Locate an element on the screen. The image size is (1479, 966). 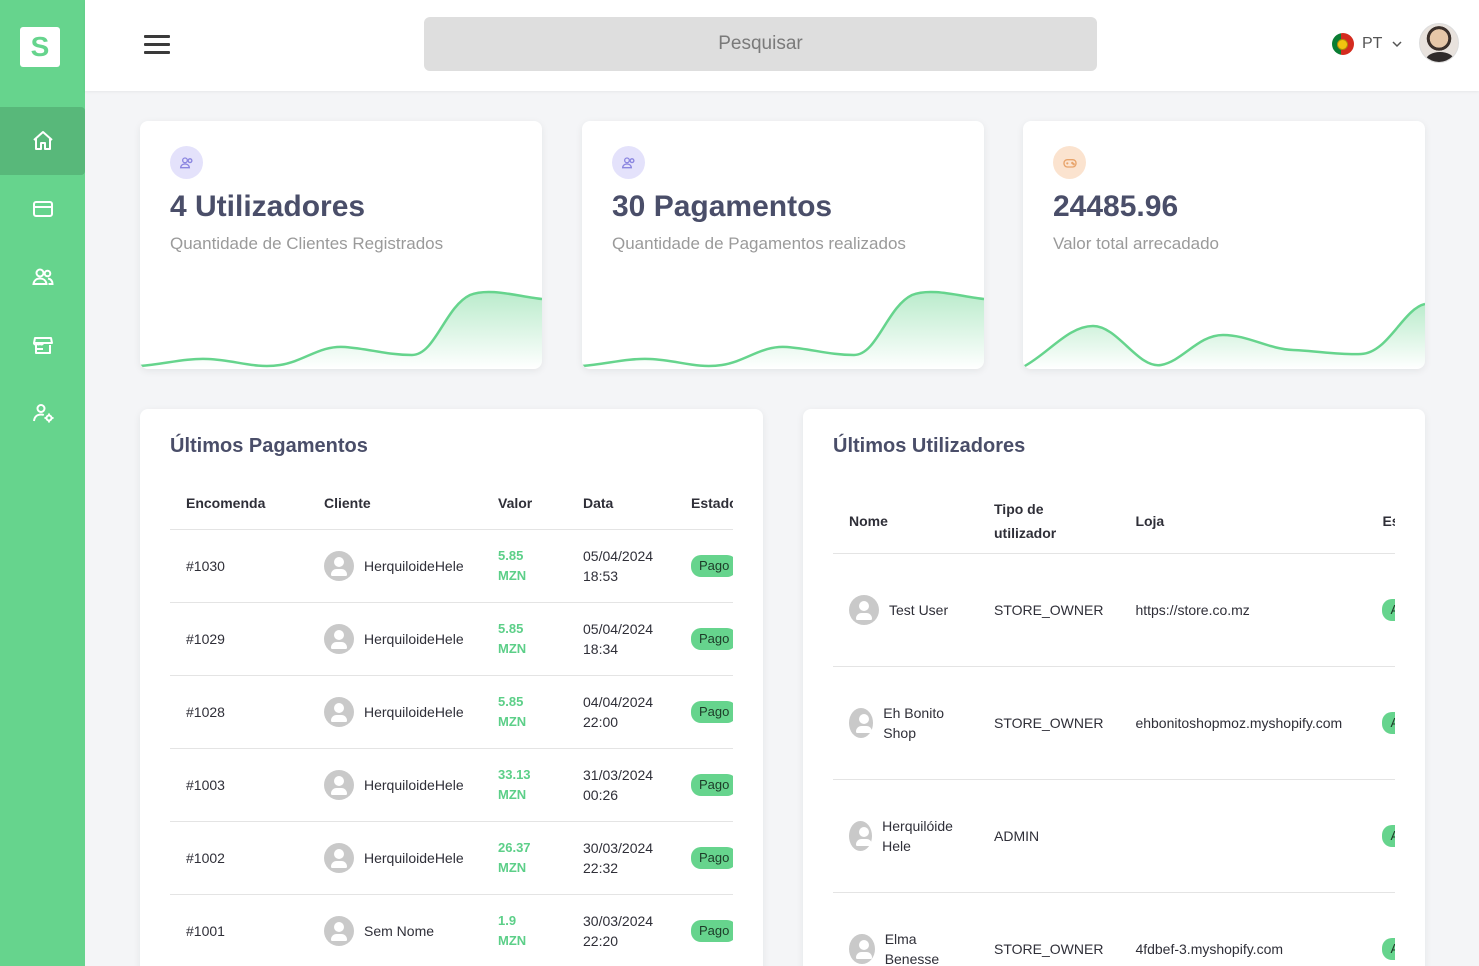
search-input is located at coordinates (760, 44).